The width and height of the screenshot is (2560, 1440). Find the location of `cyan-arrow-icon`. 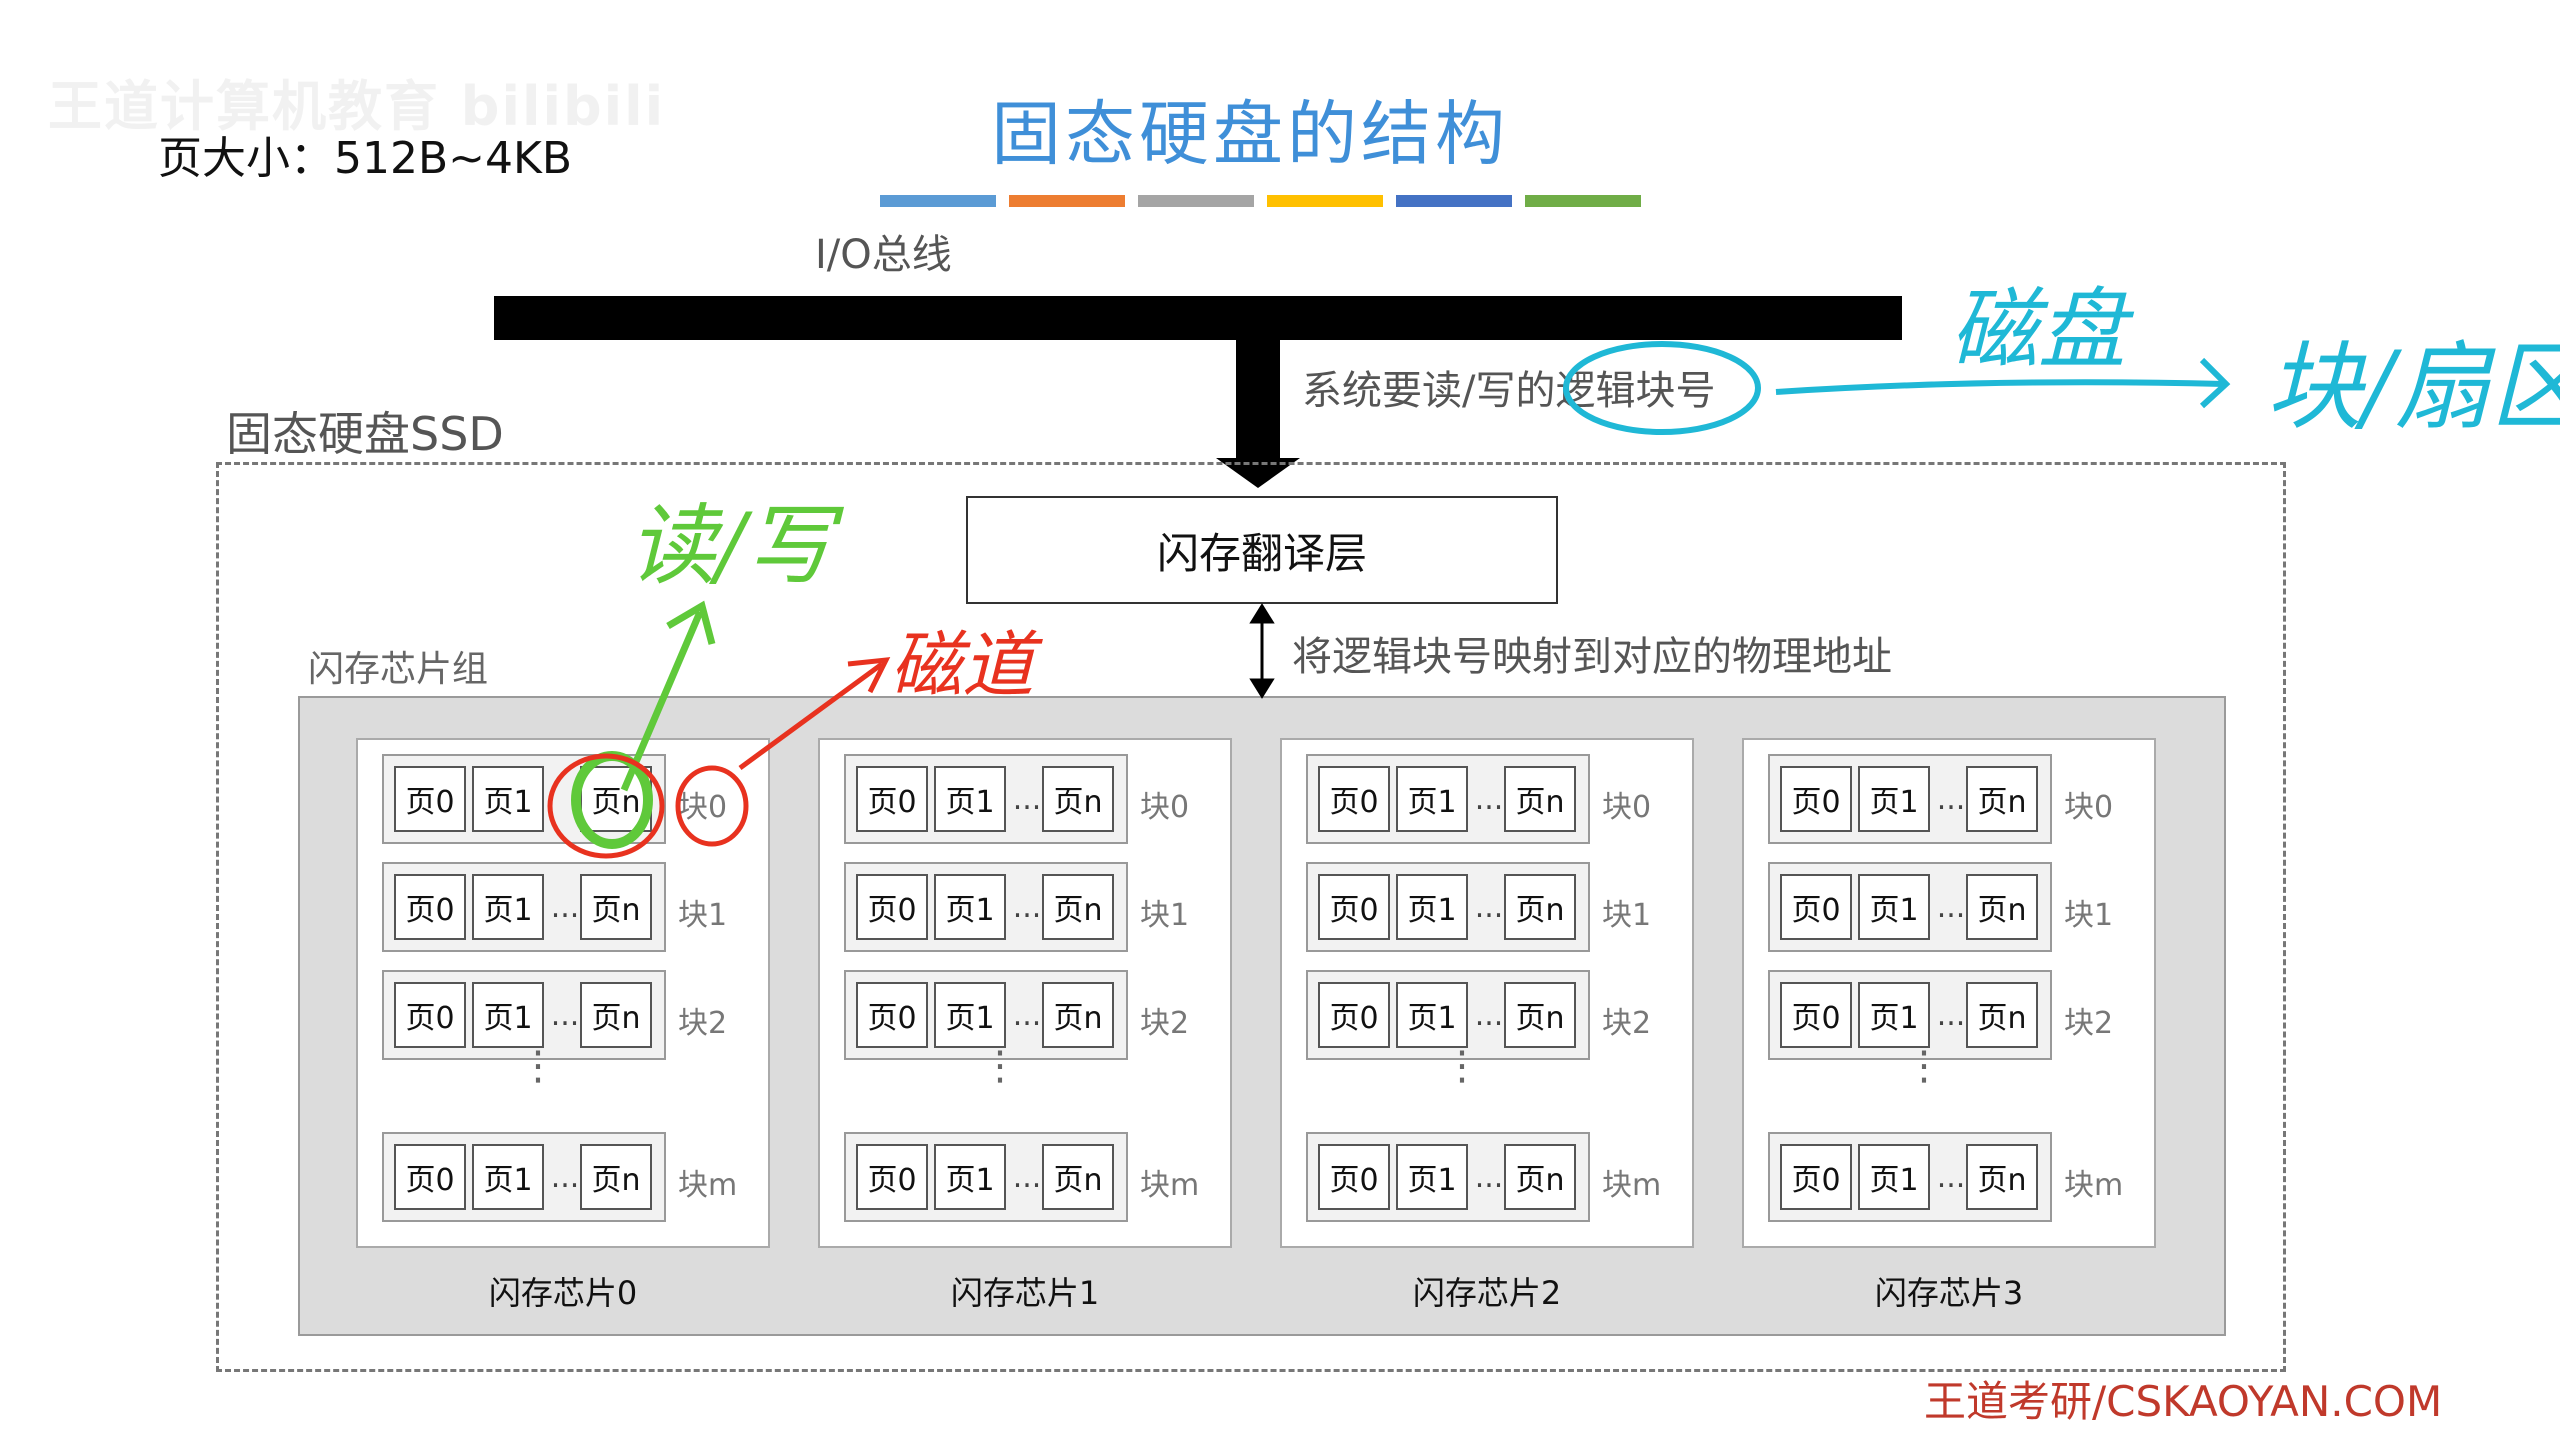

cyan-arrow-icon is located at coordinates (2000, 387).